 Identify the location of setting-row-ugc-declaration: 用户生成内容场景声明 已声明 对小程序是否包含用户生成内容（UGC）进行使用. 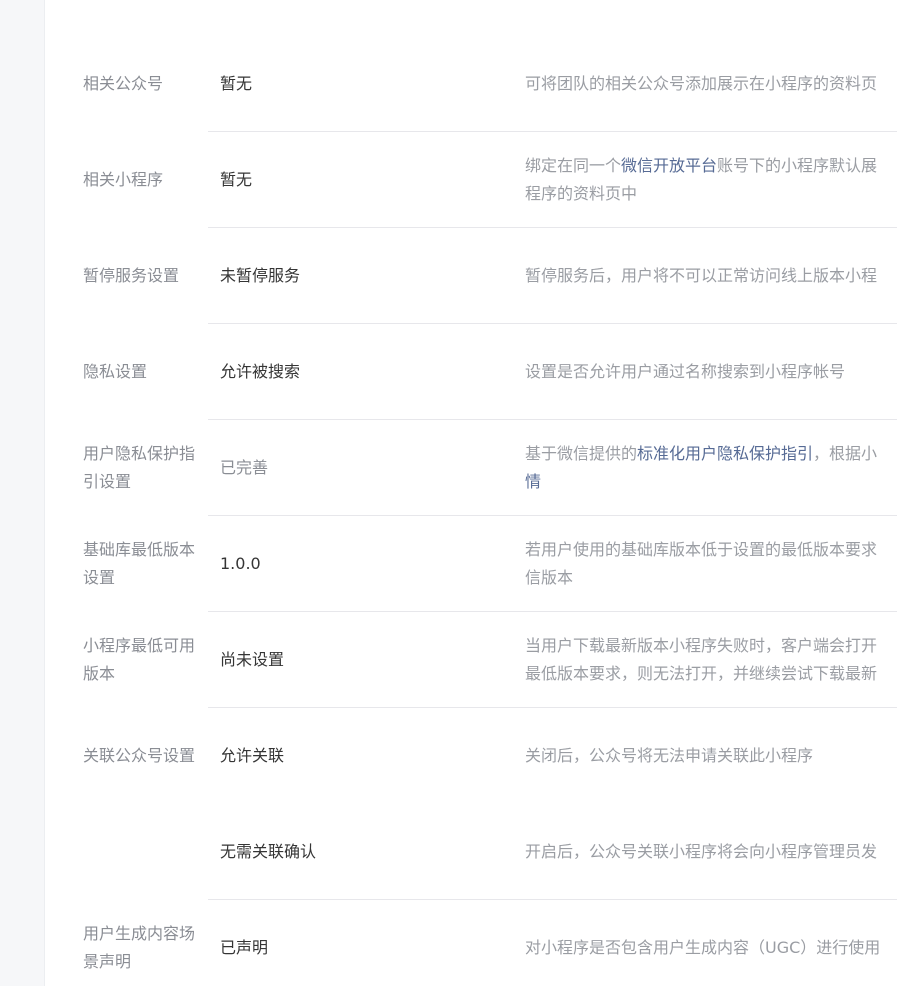
(490, 948).